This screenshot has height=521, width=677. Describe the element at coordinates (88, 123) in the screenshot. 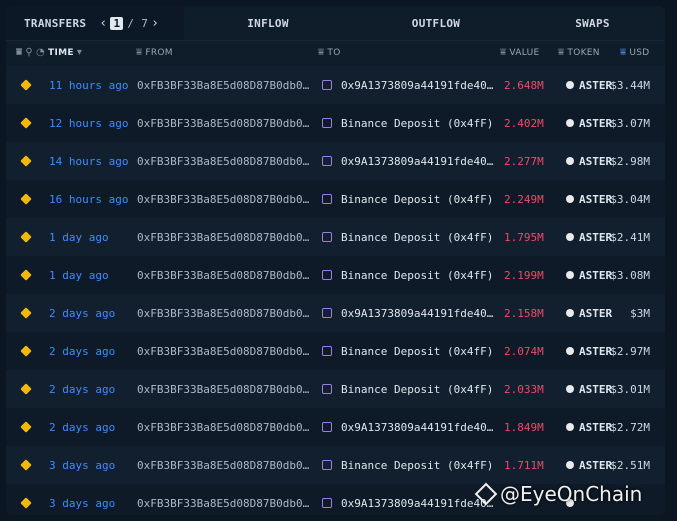

I see `row-time: 12 hours ago` at that location.